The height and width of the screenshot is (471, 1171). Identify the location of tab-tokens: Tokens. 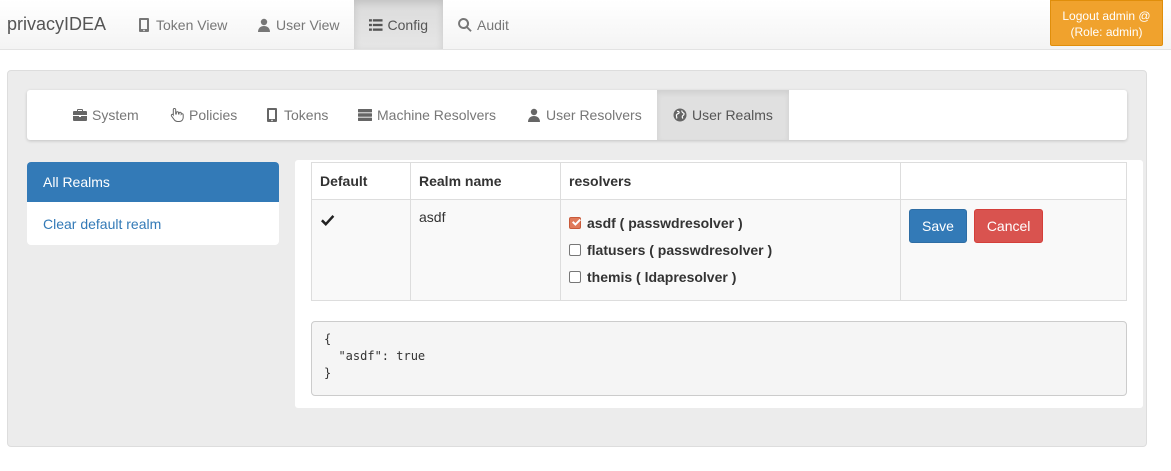
(296, 115).